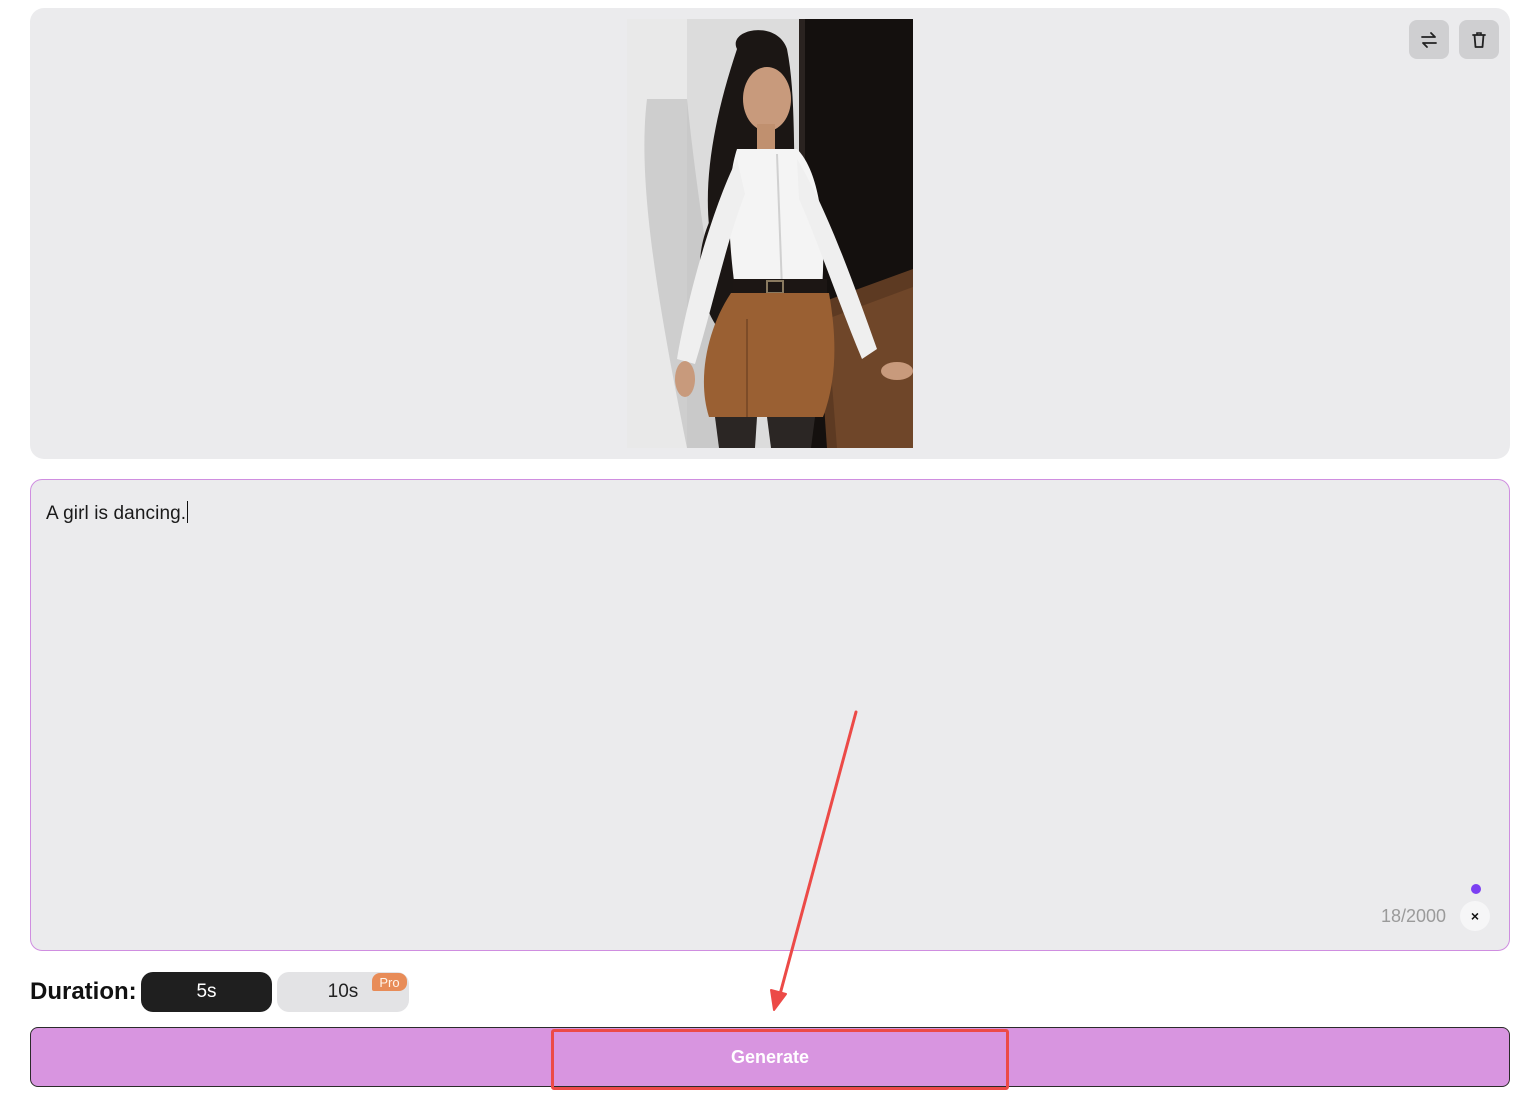 This screenshot has height=1097, width=1535. I want to click on swap-image-button, so click(1429, 39).